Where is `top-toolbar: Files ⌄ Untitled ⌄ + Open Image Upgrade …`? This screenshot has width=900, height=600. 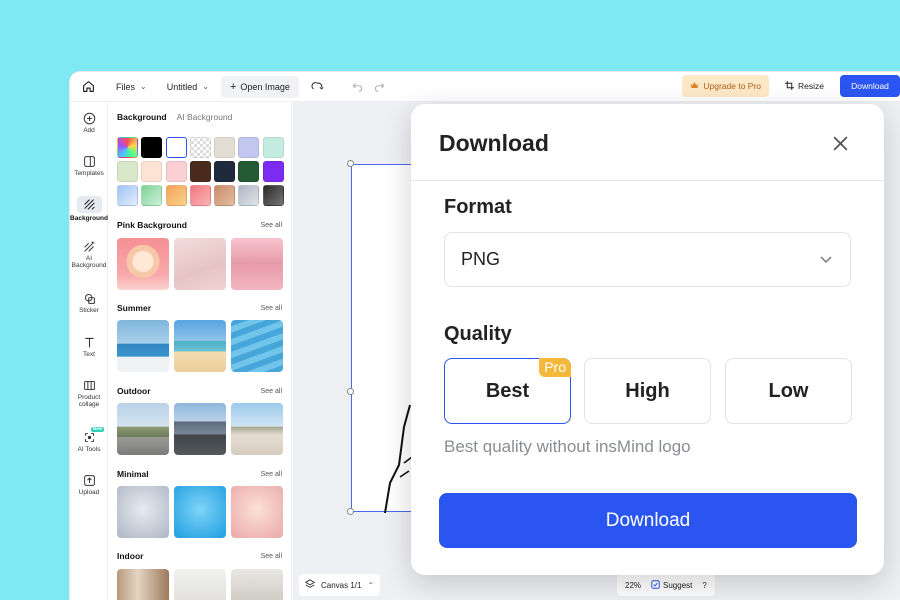 top-toolbar: Files ⌄ Untitled ⌄ + Open Image Upgrade … is located at coordinates (485, 87).